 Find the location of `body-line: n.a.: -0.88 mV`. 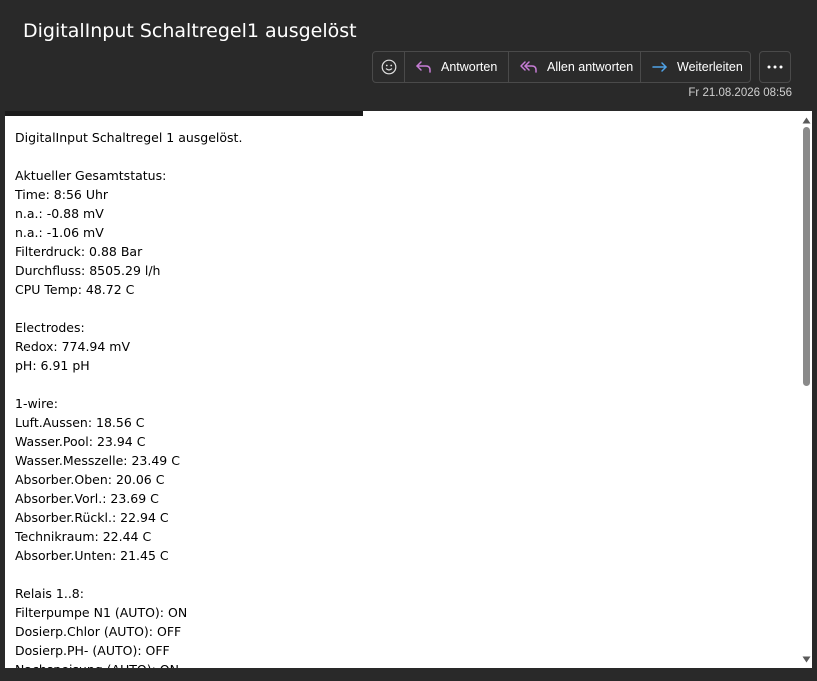

body-line: n.a.: -0.88 mV is located at coordinates (59, 213).